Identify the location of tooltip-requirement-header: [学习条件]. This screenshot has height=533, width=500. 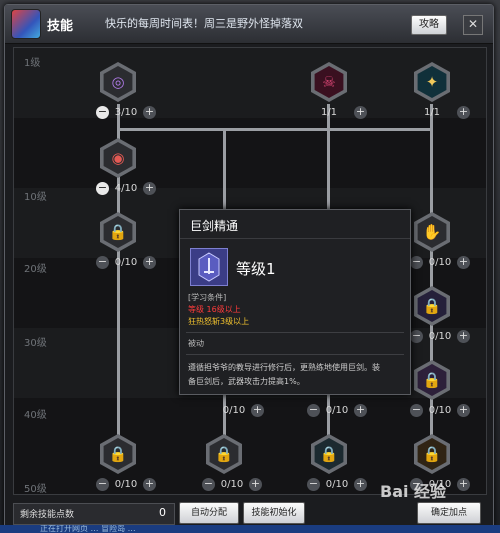
(207, 297).